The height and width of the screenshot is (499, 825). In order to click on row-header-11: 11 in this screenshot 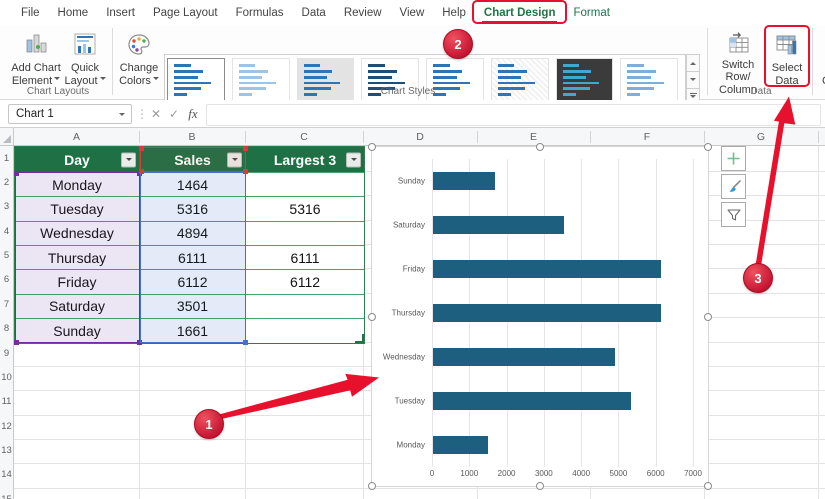, I will do `click(6, 402)`.